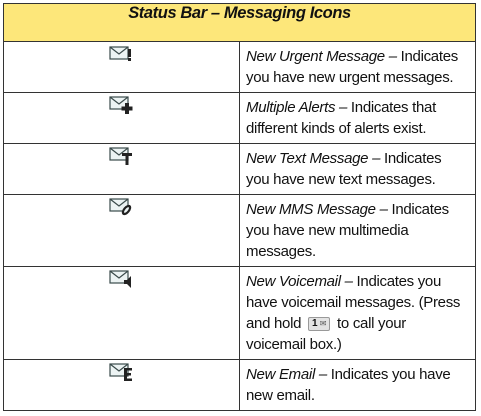  What do you see at coordinates (122, 206) in the screenshot?
I see `mms-message-icon` at bounding box center [122, 206].